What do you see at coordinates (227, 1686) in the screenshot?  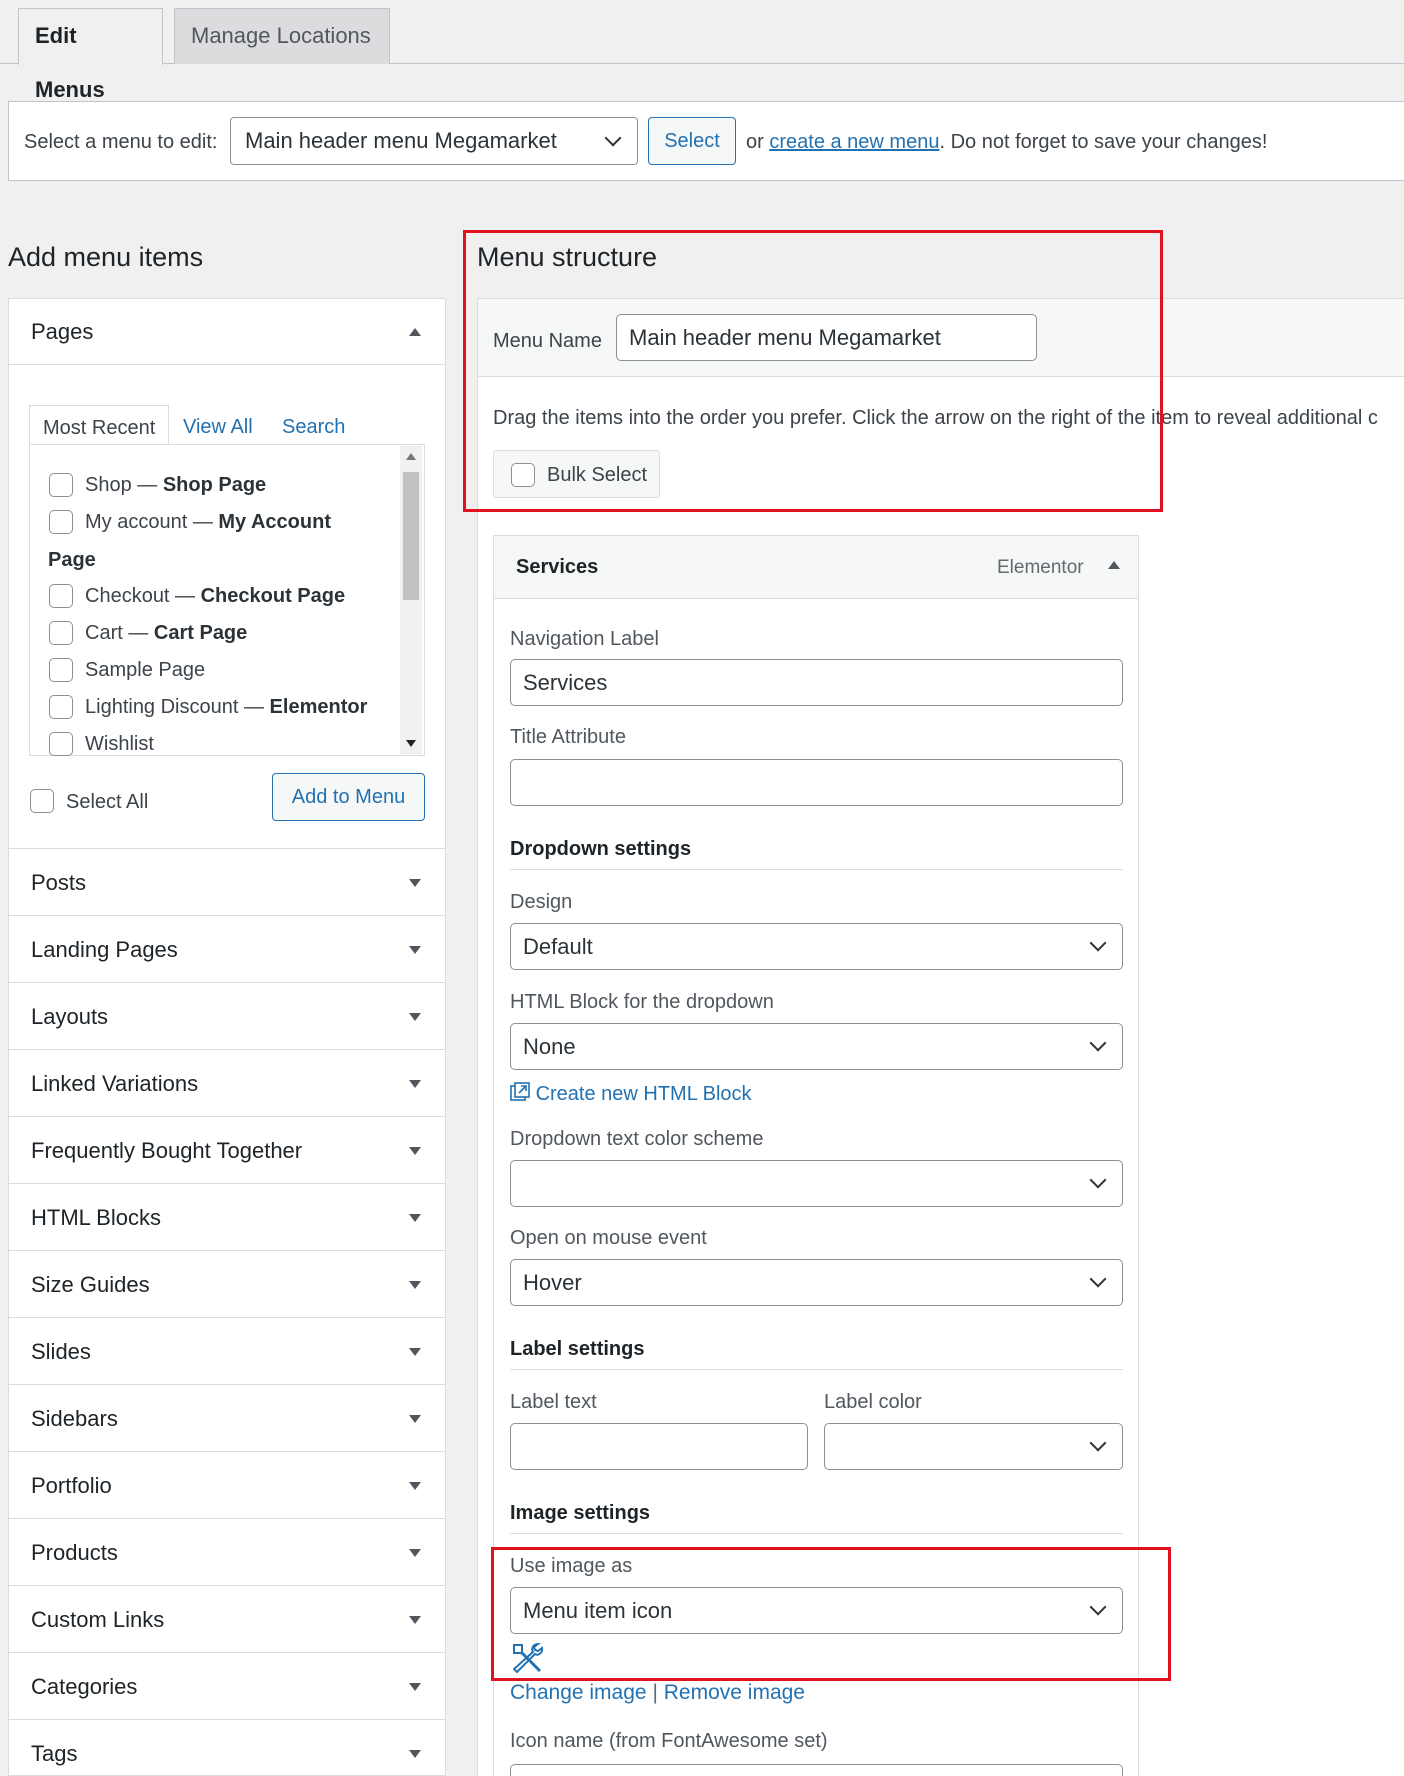 I see `section-categories: Categories` at bounding box center [227, 1686].